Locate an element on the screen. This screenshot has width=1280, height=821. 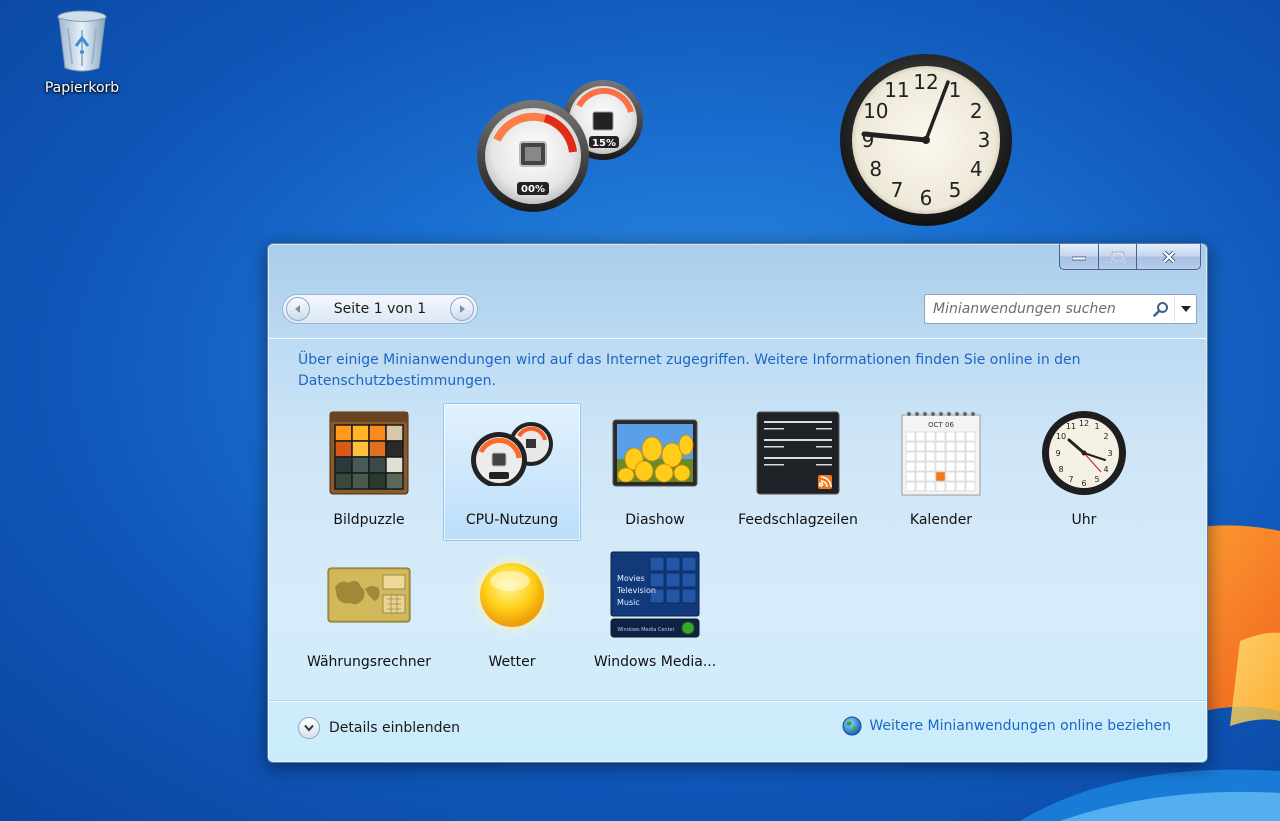
gadget-tile-calendar: OCT 06 Kalender is located at coordinates (941, 473).